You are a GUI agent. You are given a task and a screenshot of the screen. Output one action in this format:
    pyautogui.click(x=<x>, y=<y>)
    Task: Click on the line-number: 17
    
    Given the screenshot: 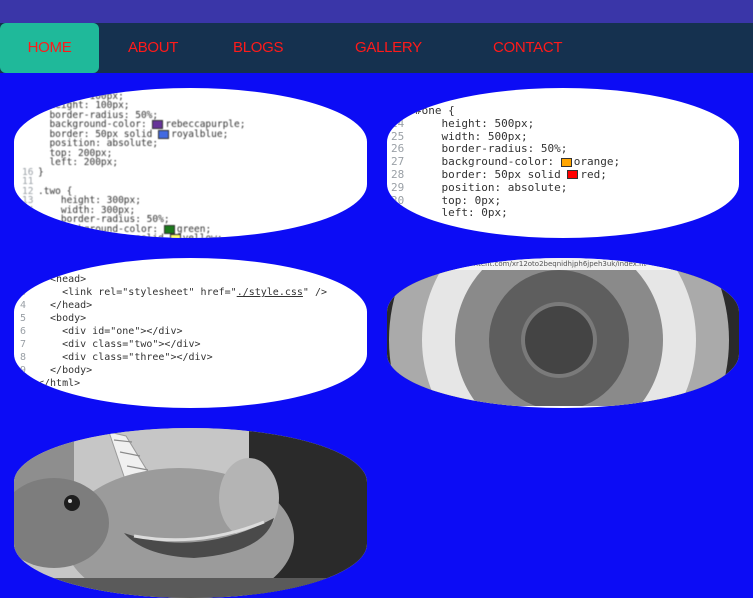 What is the action you would take?
    pyautogui.click(x=30, y=236)
    